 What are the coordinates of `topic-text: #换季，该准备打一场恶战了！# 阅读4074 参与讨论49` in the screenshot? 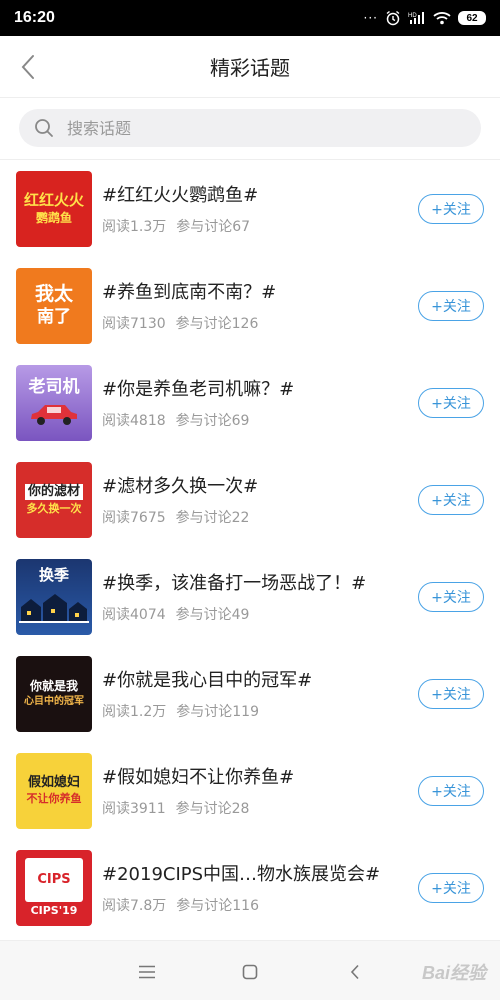 It's located at (252, 596).